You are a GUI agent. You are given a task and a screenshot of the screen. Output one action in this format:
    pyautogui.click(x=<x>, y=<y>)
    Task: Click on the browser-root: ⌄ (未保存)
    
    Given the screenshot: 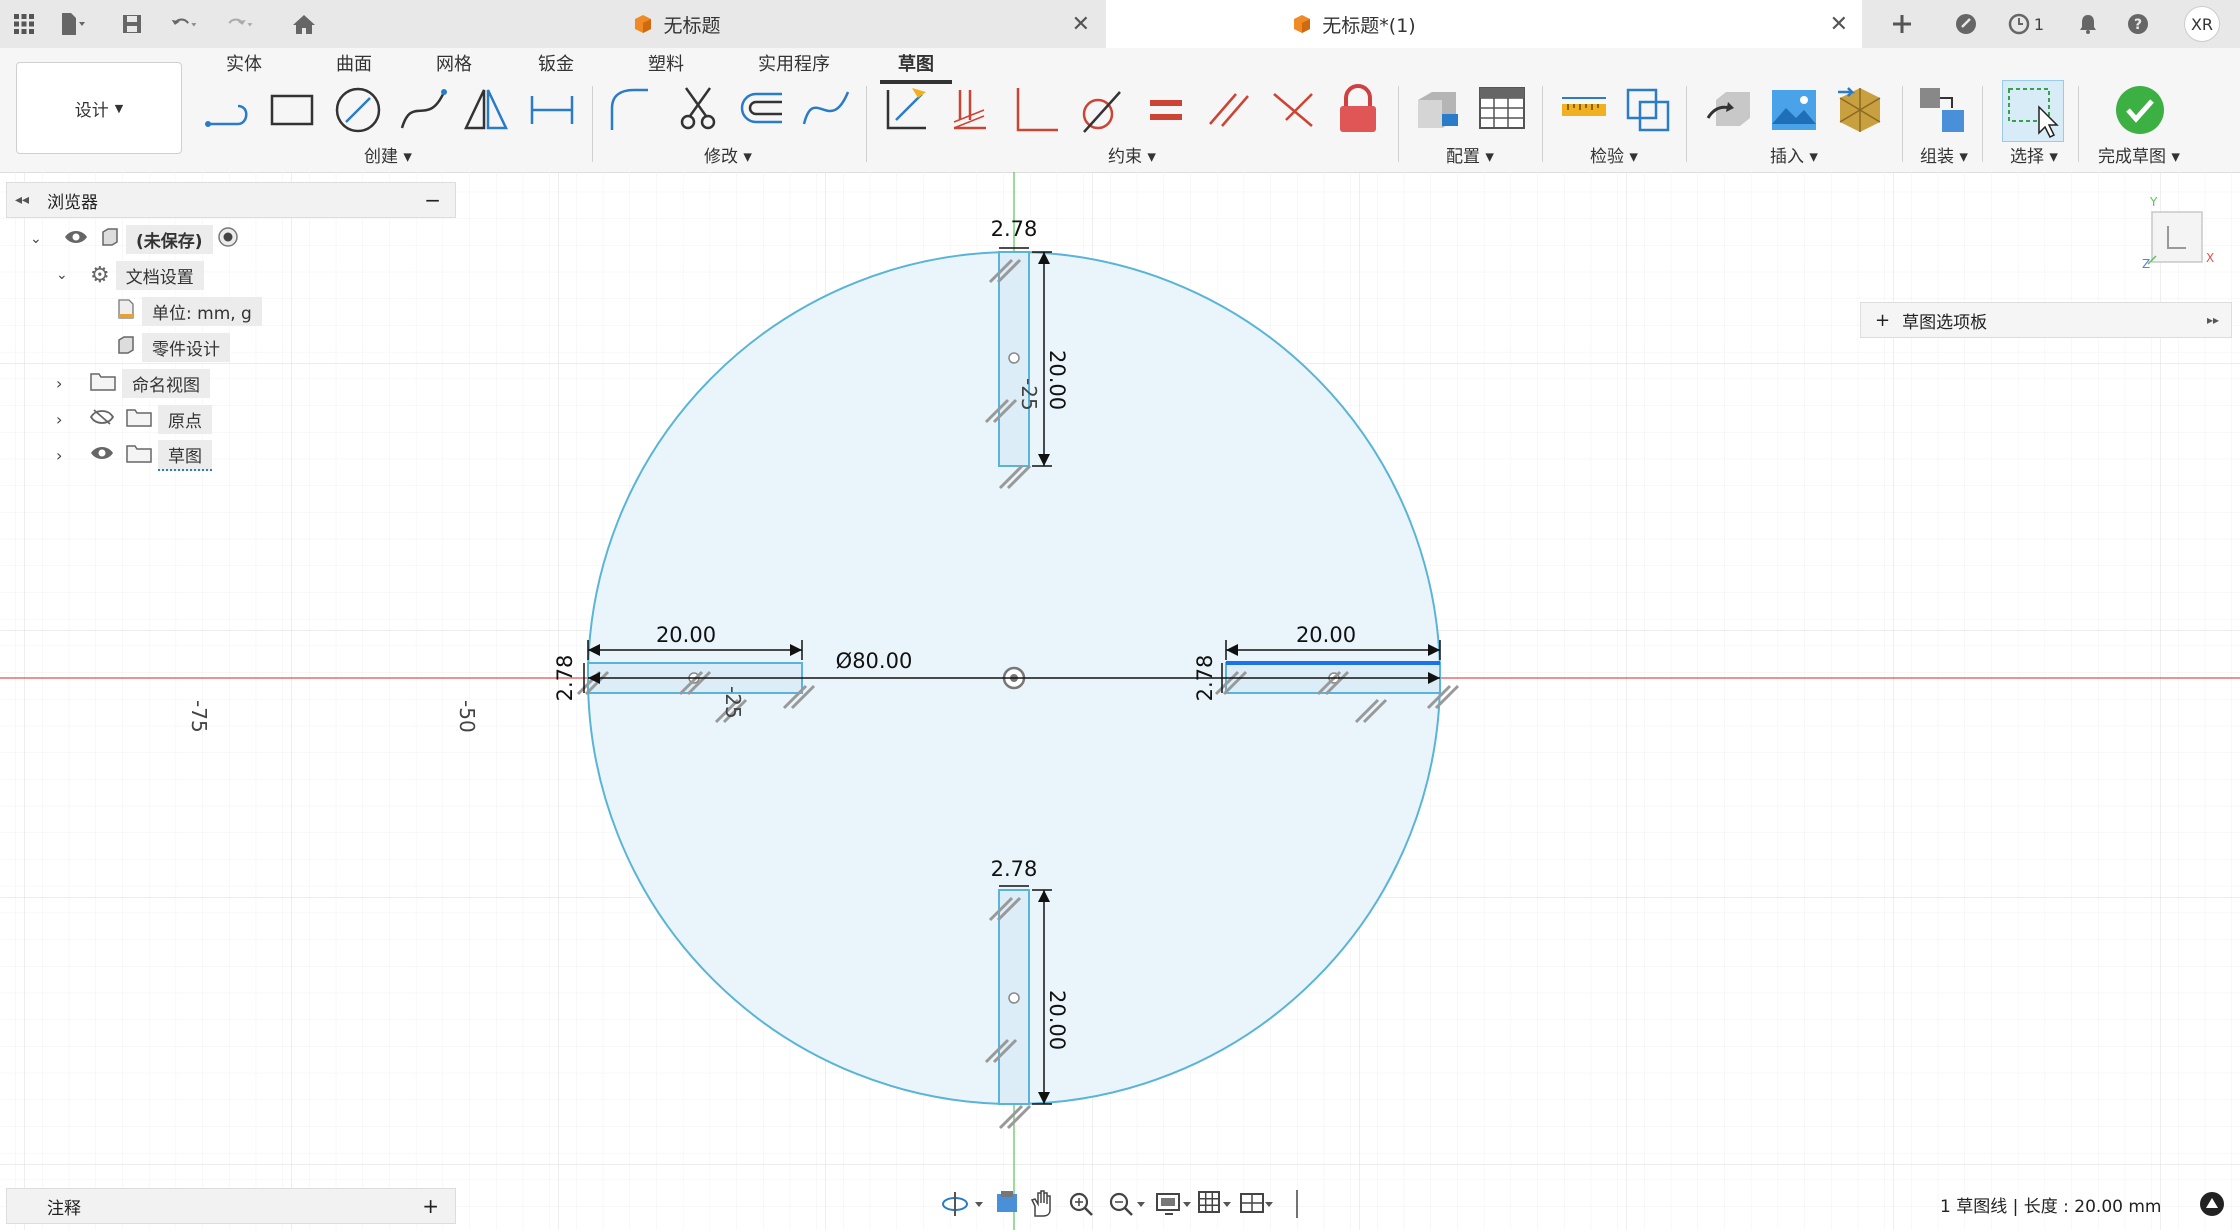 What is the action you would take?
    pyautogui.click(x=134, y=239)
    